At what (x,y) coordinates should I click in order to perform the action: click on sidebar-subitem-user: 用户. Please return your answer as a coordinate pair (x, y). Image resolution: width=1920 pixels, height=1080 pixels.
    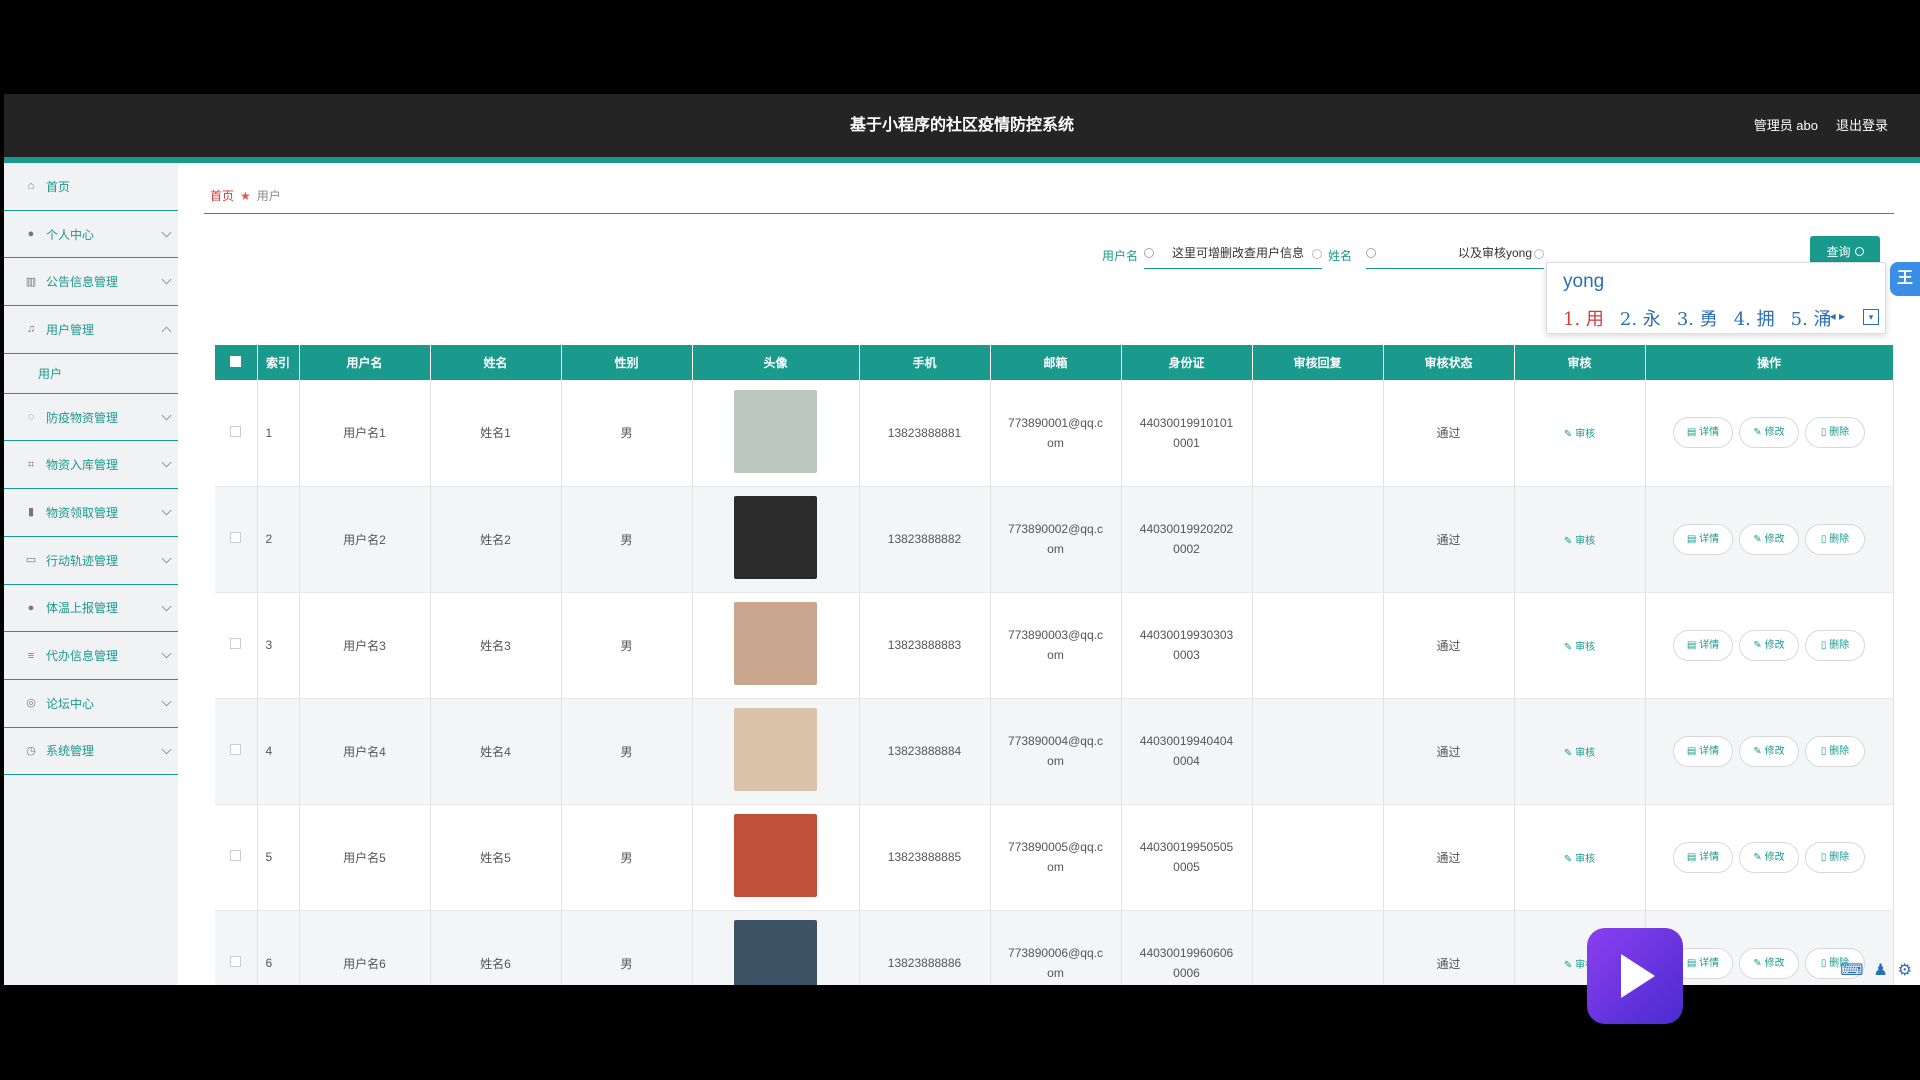
    Looking at the image, I should click on (91, 374).